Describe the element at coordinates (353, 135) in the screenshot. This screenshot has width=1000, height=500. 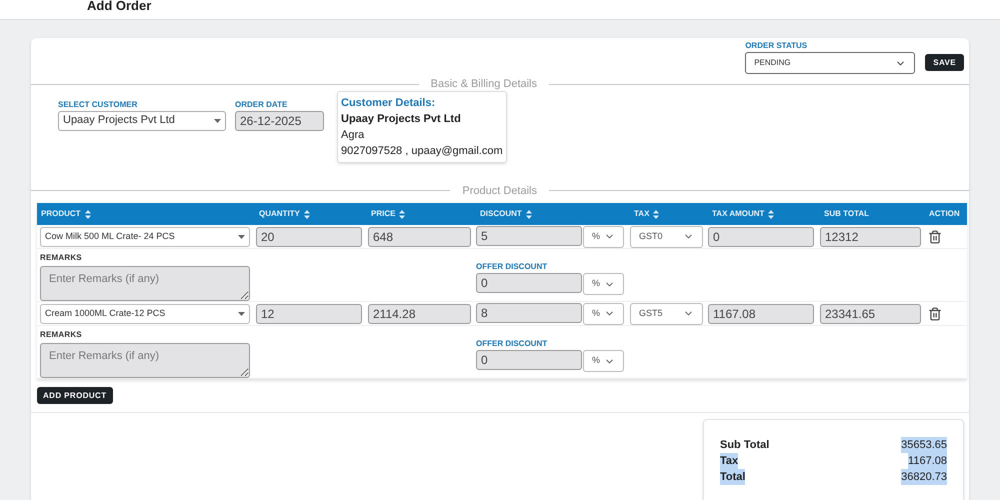
I see `customer-city: Agra` at that location.